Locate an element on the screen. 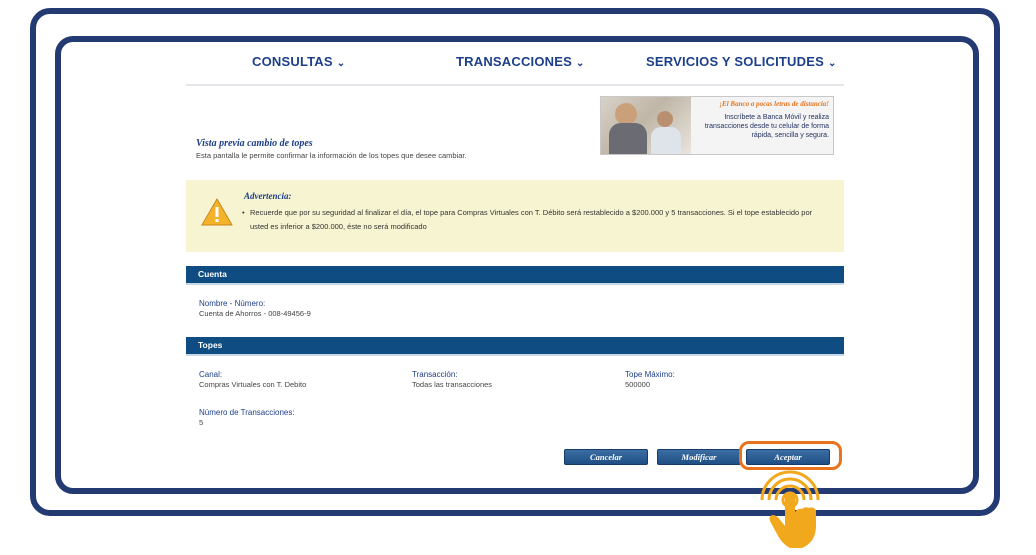 Image resolution: width=1036 pixels, height=555 pixels. section-topes-title: Topes is located at coordinates (210, 345).